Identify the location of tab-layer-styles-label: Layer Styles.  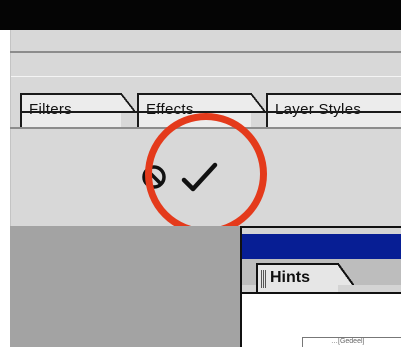
(318, 109).